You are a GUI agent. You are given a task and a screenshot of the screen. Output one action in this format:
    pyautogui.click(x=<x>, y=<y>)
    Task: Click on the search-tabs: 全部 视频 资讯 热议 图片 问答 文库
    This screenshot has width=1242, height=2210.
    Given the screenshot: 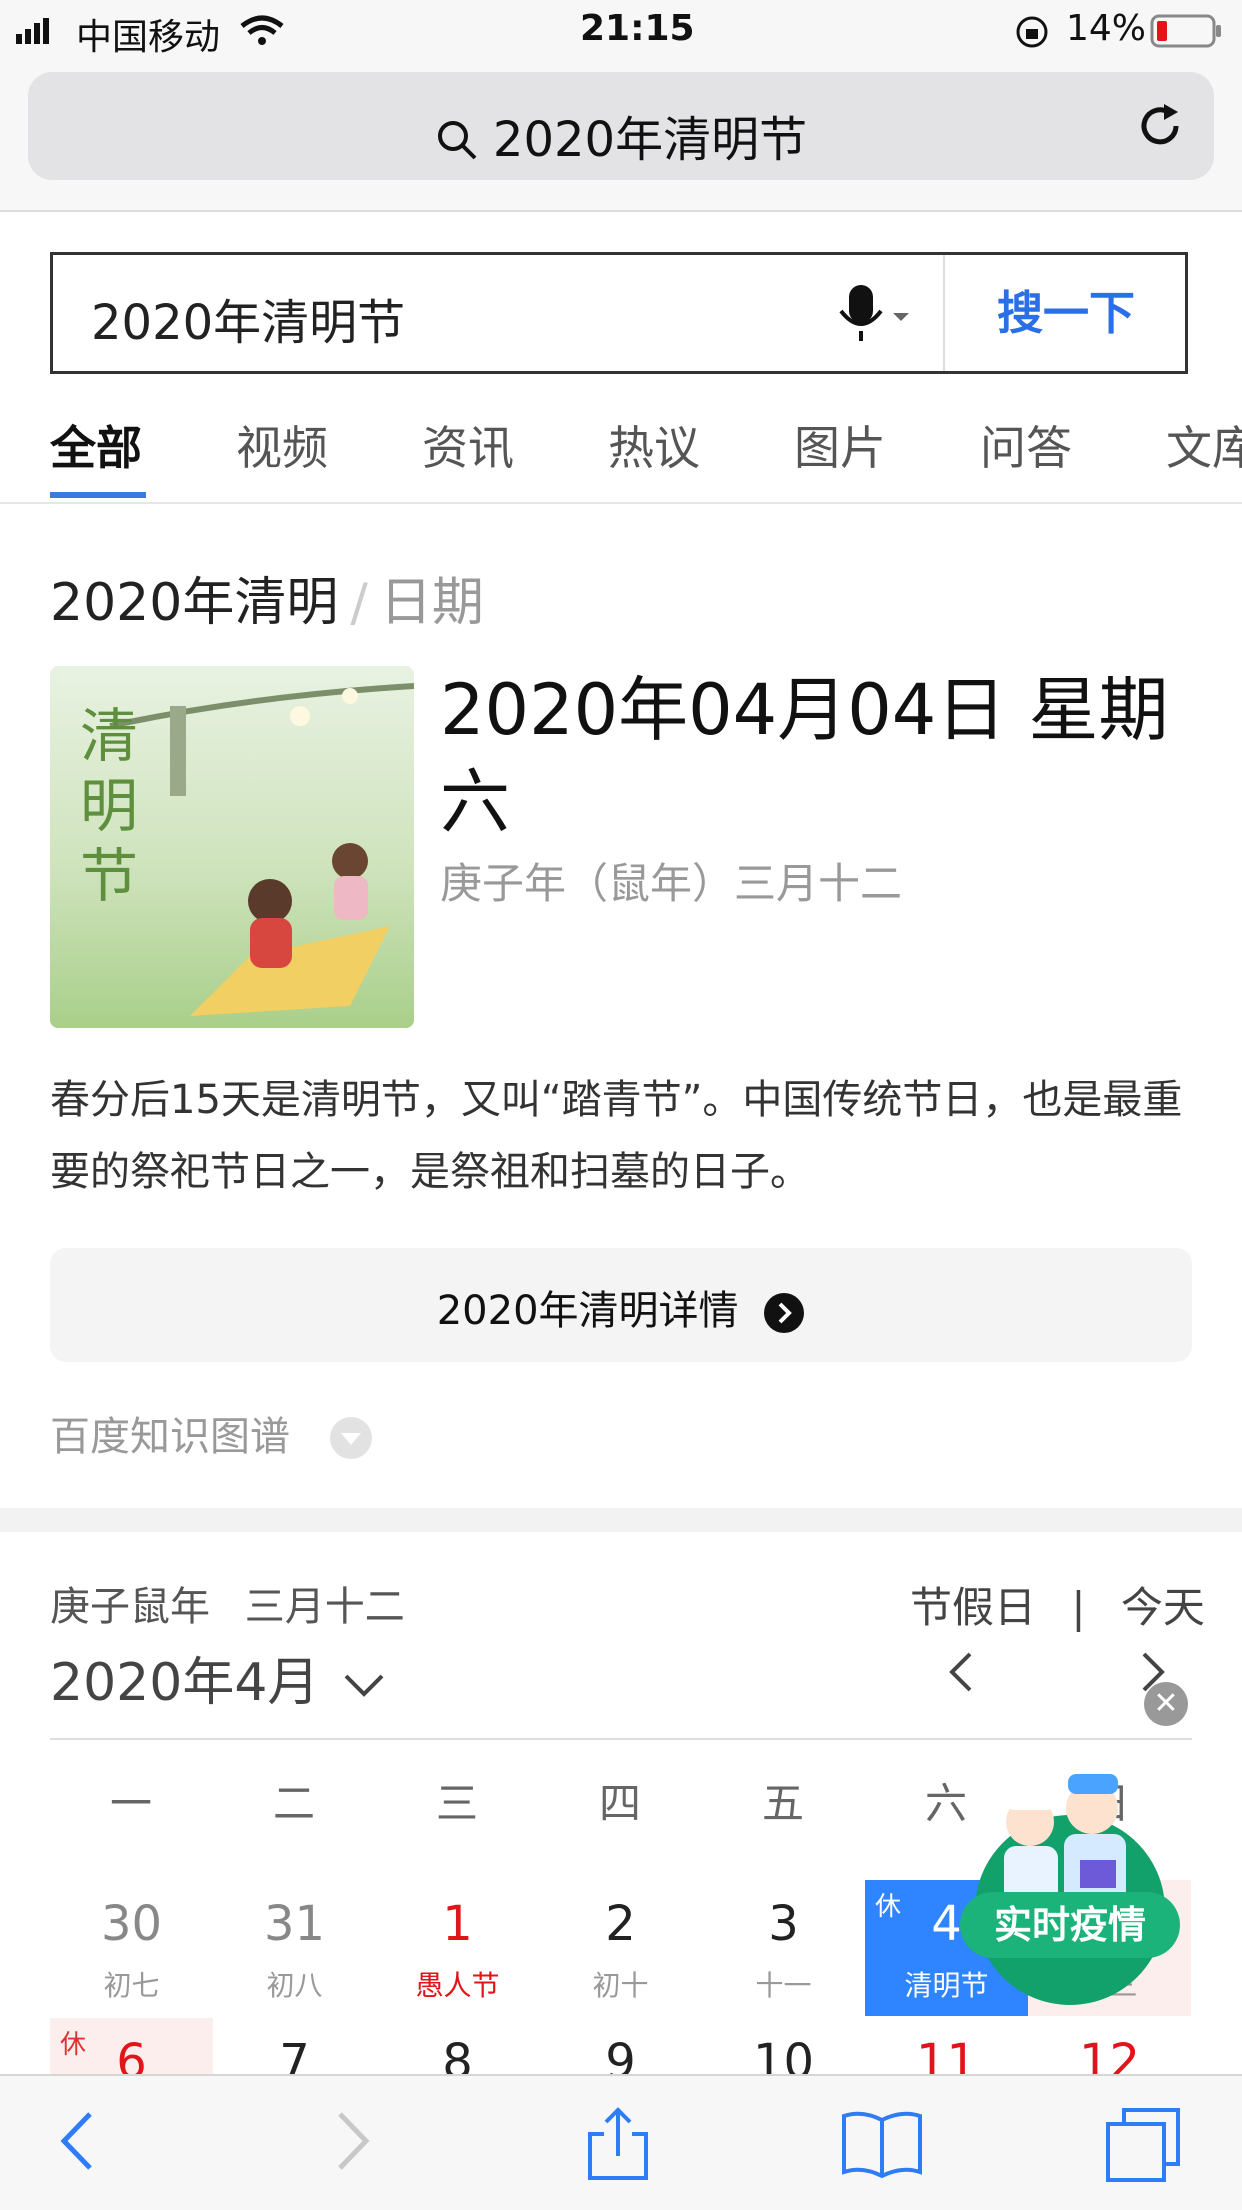 What is the action you would take?
    pyautogui.click(x=621, y=446)
    